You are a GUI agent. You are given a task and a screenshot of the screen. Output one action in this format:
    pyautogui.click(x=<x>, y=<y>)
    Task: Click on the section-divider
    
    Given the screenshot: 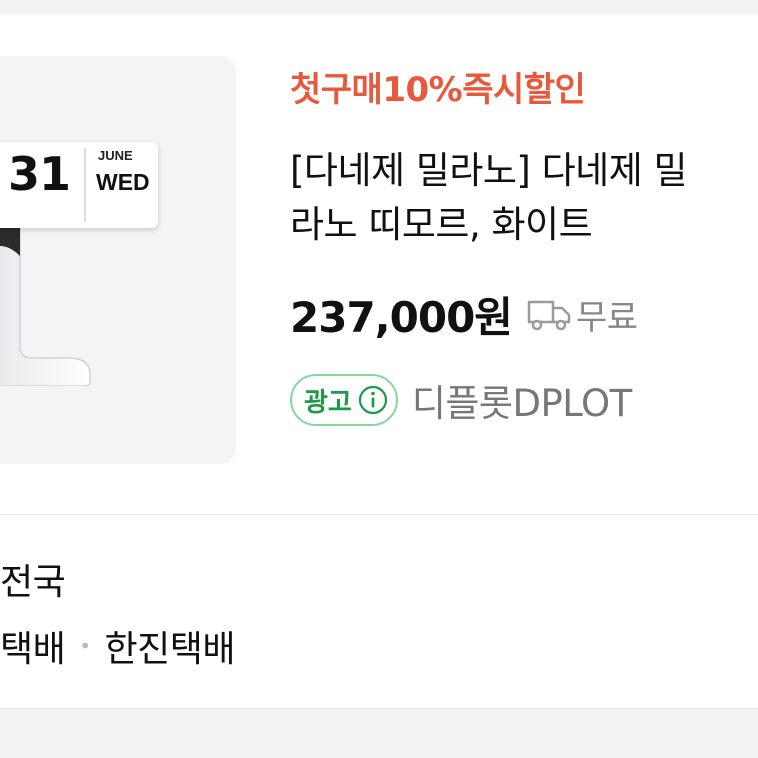 What is the action you would take?
    pyautogui.click(x=379, y=708)
    